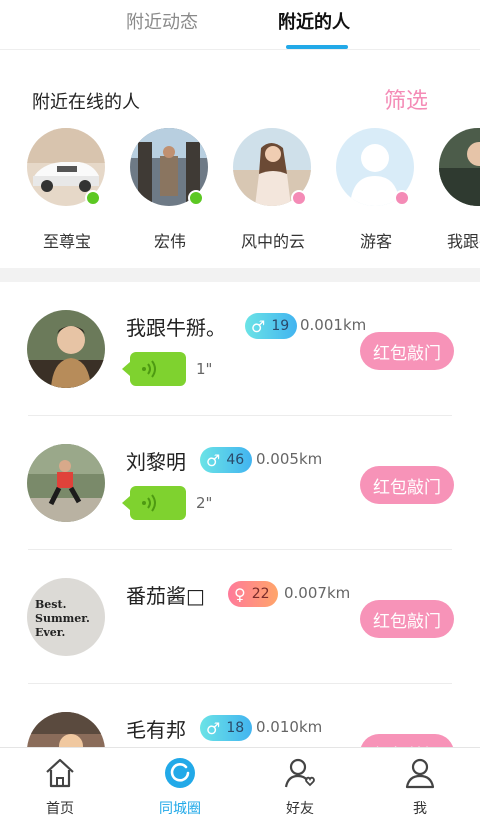 Image resolution: width=480 pixels, height=820 pixels. What do you see at coordinates (240, 25) in the screenshot?
I see `top-tab-bar: 附近动态 附近的人` at bounding box center [240, 25].